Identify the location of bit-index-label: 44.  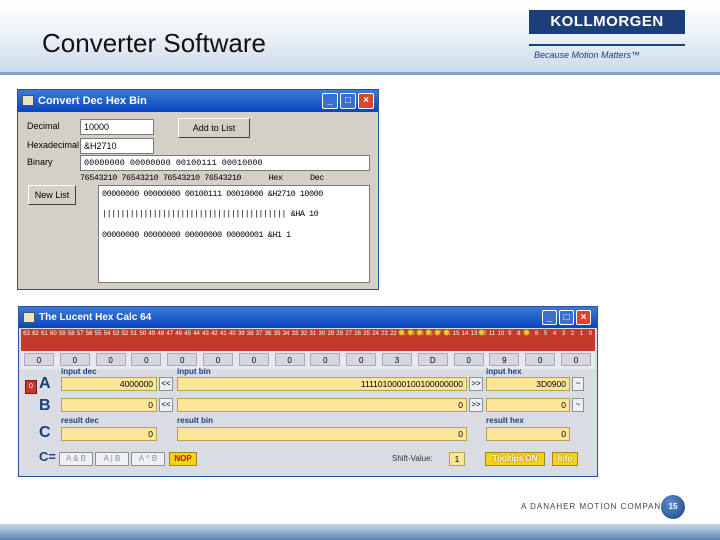
(196, 334).